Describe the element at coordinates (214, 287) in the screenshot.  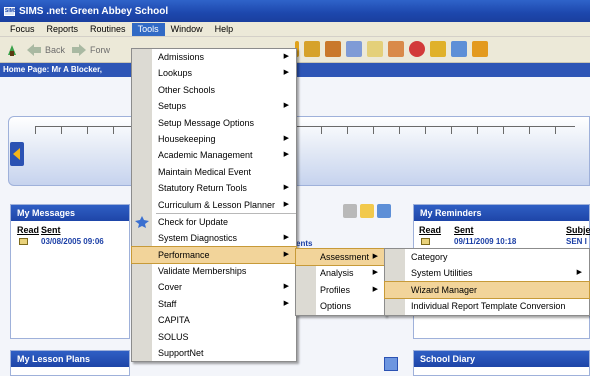
I see `menu-item-cover: Cover ▶` at that location.